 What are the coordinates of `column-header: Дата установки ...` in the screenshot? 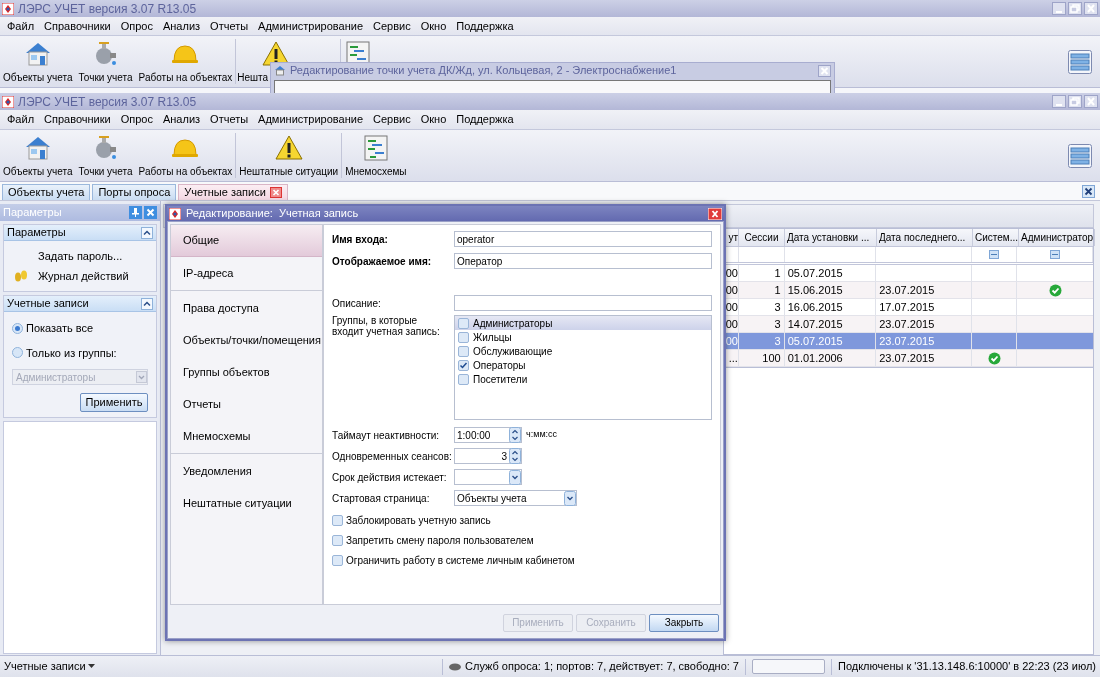 It's located at (831, 237).